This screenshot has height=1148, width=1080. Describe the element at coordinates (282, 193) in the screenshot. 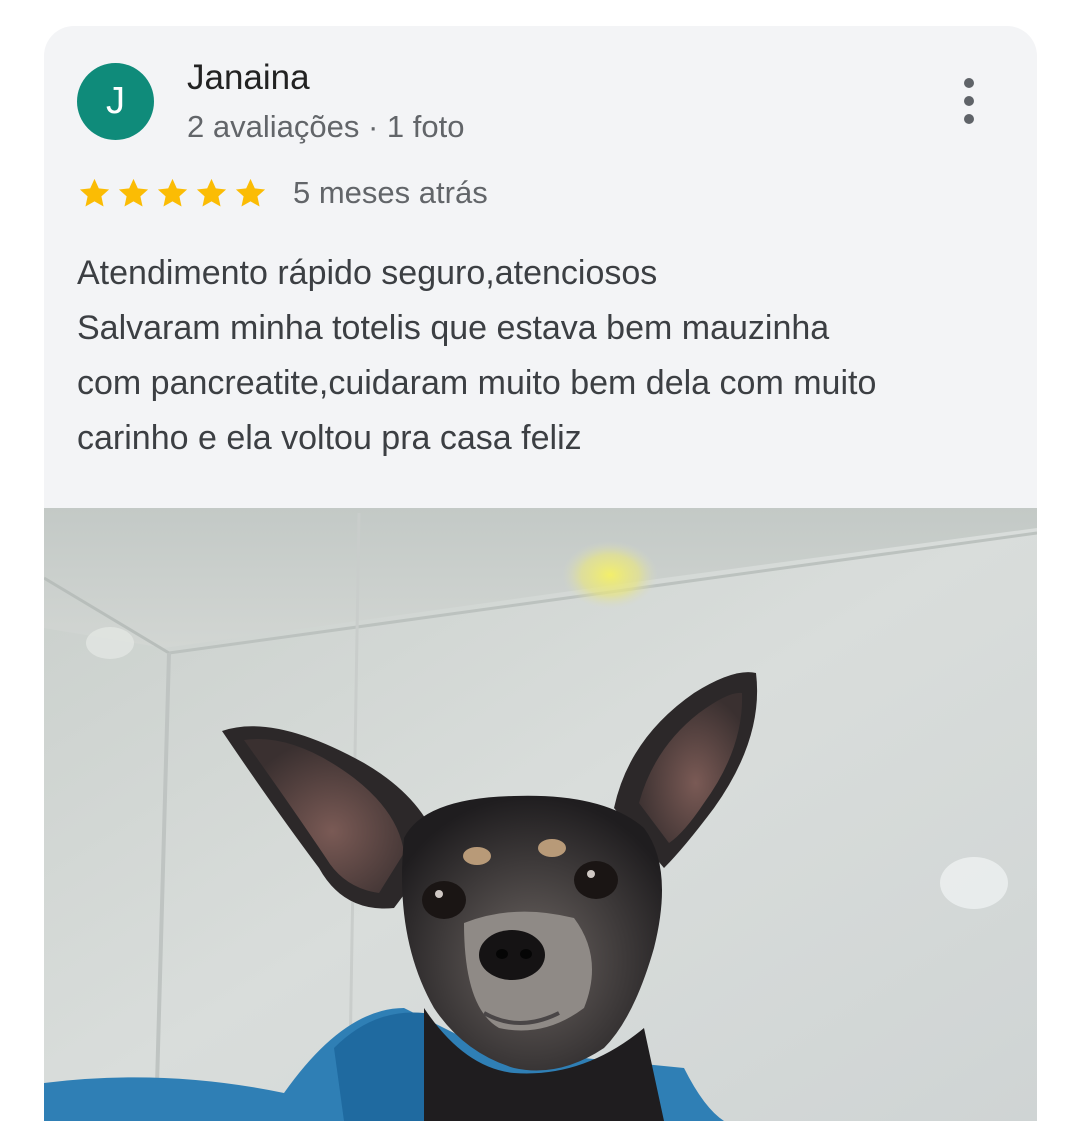

I see `rating-row: 5 meses atrás` at that location.